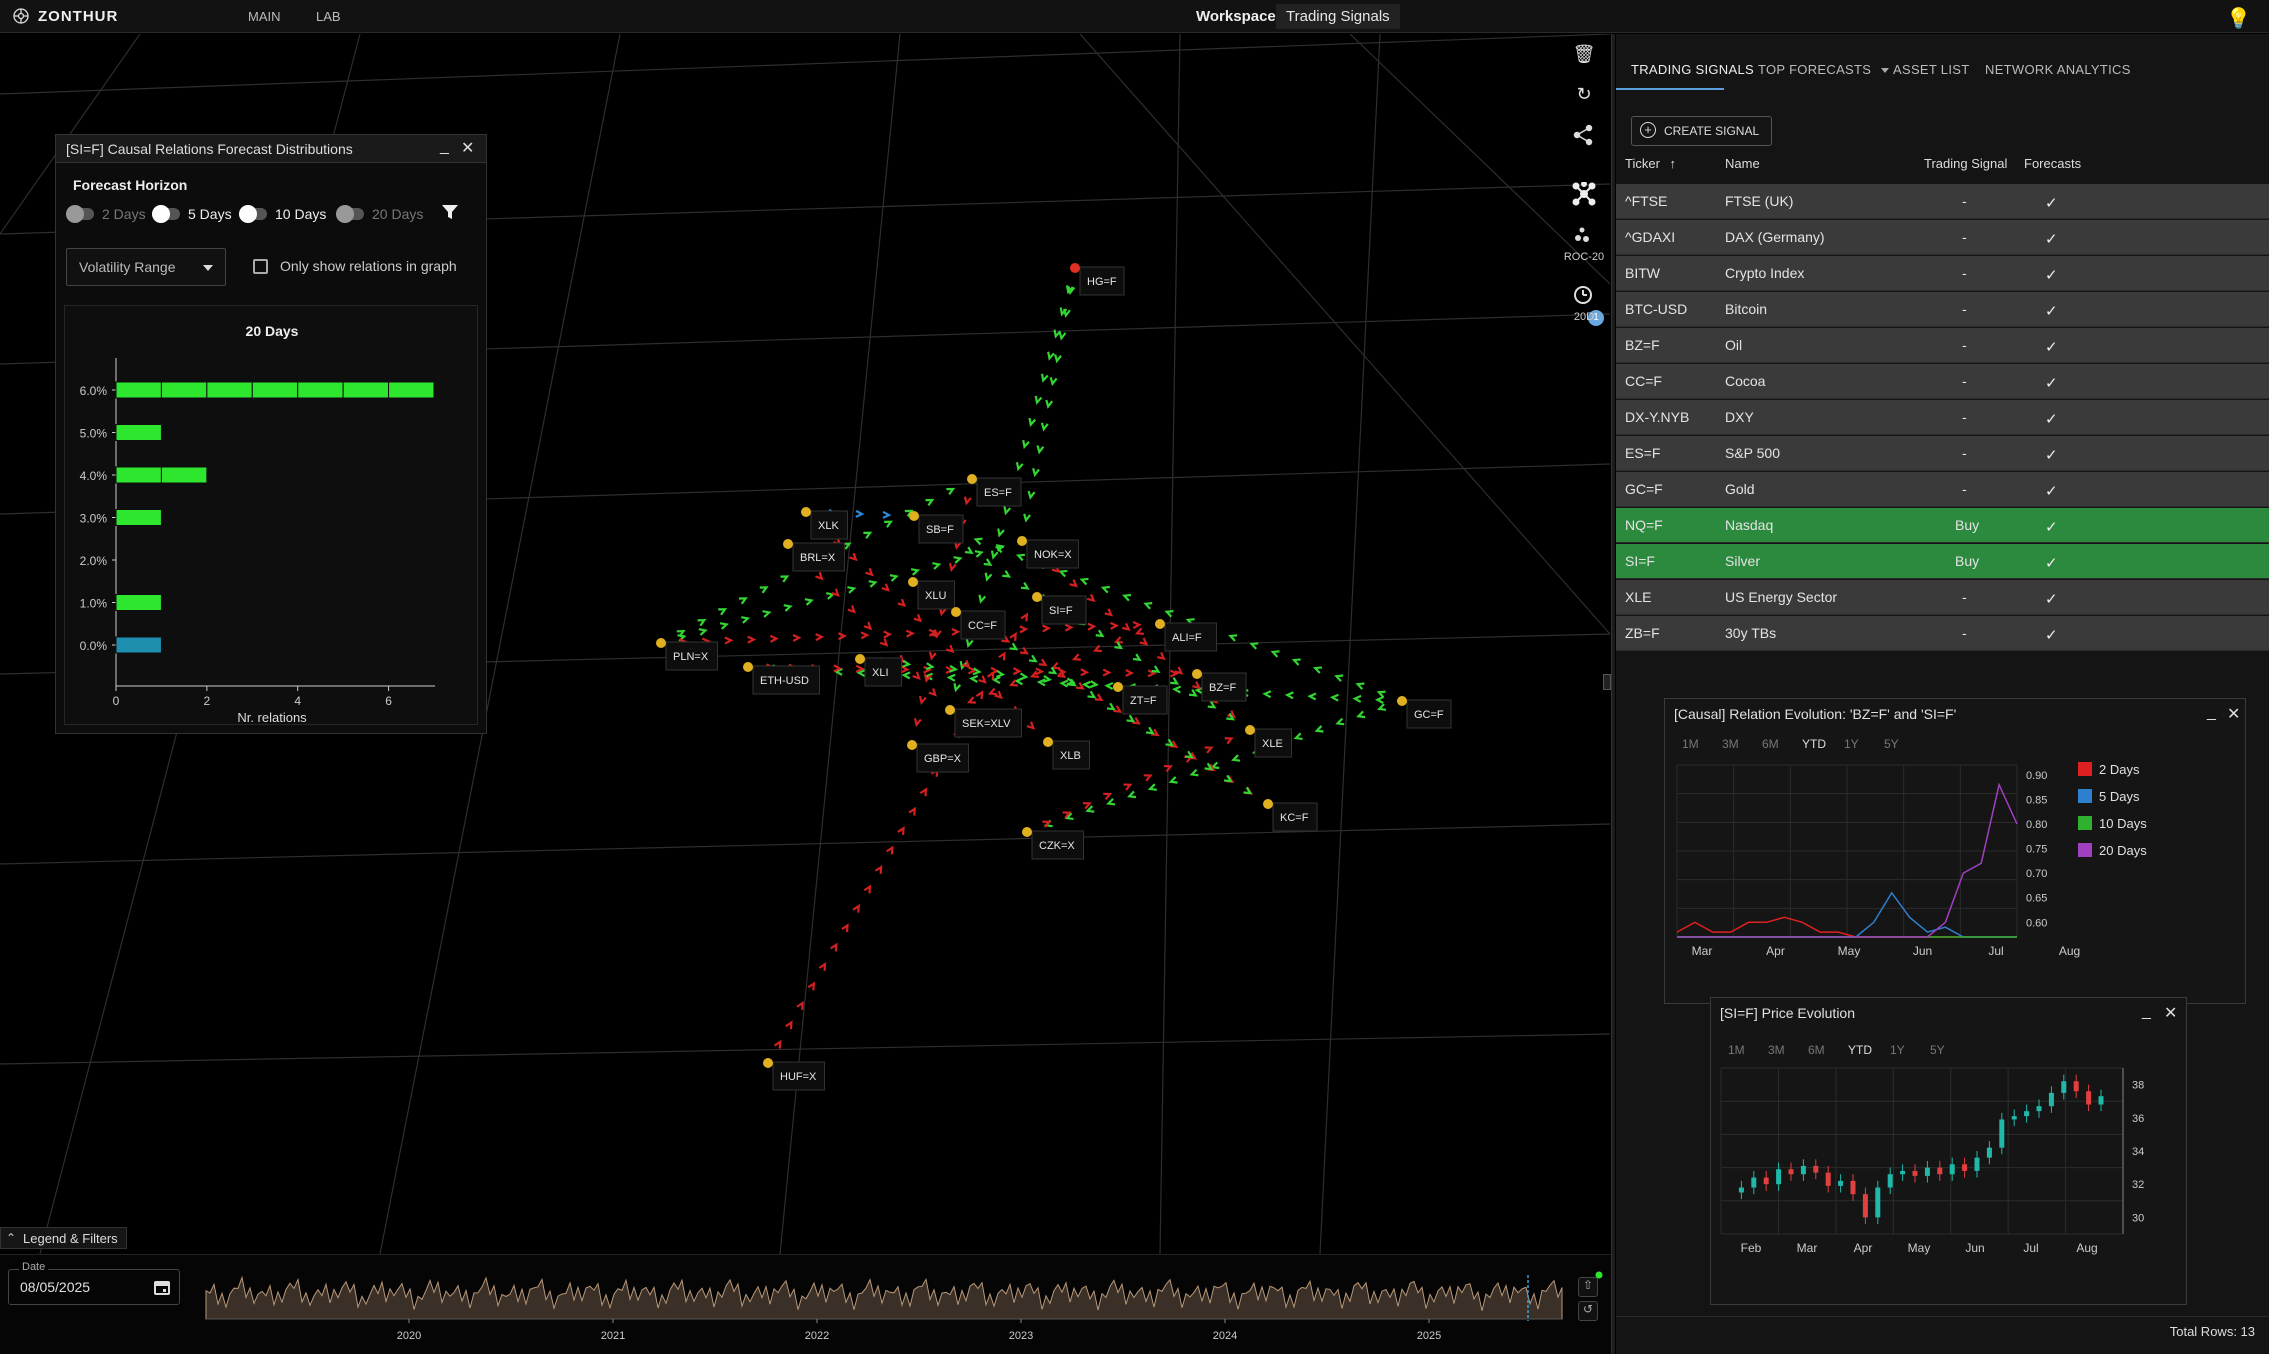 Image resolution: width=2269 pixels, height=1354 pixels. I want to click on trash-icon: 🗑, so click(1584, 54).